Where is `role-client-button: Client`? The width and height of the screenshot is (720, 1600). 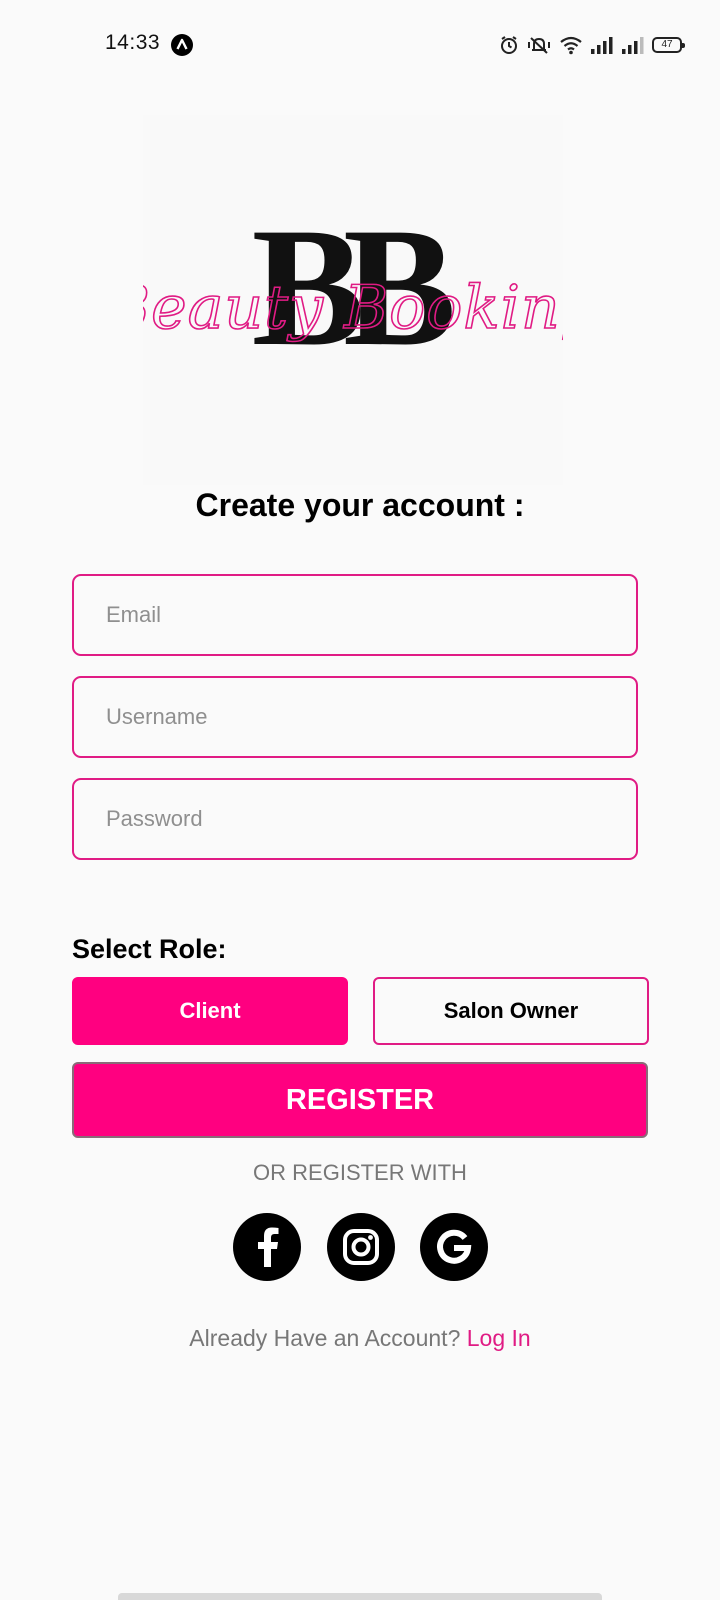 role-client-button: Client is located at coordinates (210, 1011).